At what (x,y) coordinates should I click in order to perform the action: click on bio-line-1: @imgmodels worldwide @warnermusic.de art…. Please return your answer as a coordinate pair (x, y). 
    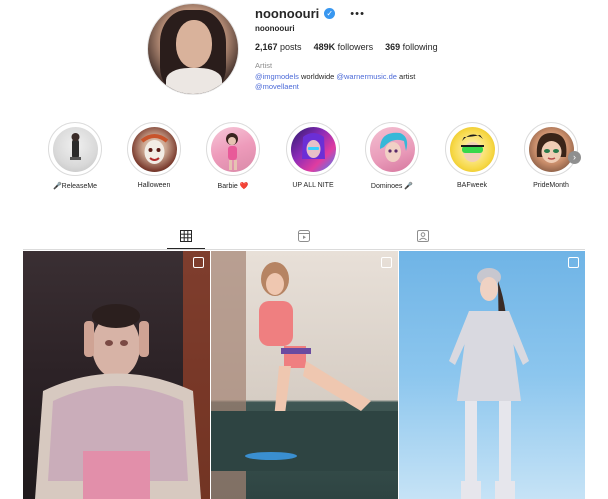
    Looking at the image, I should click on (335, 77).